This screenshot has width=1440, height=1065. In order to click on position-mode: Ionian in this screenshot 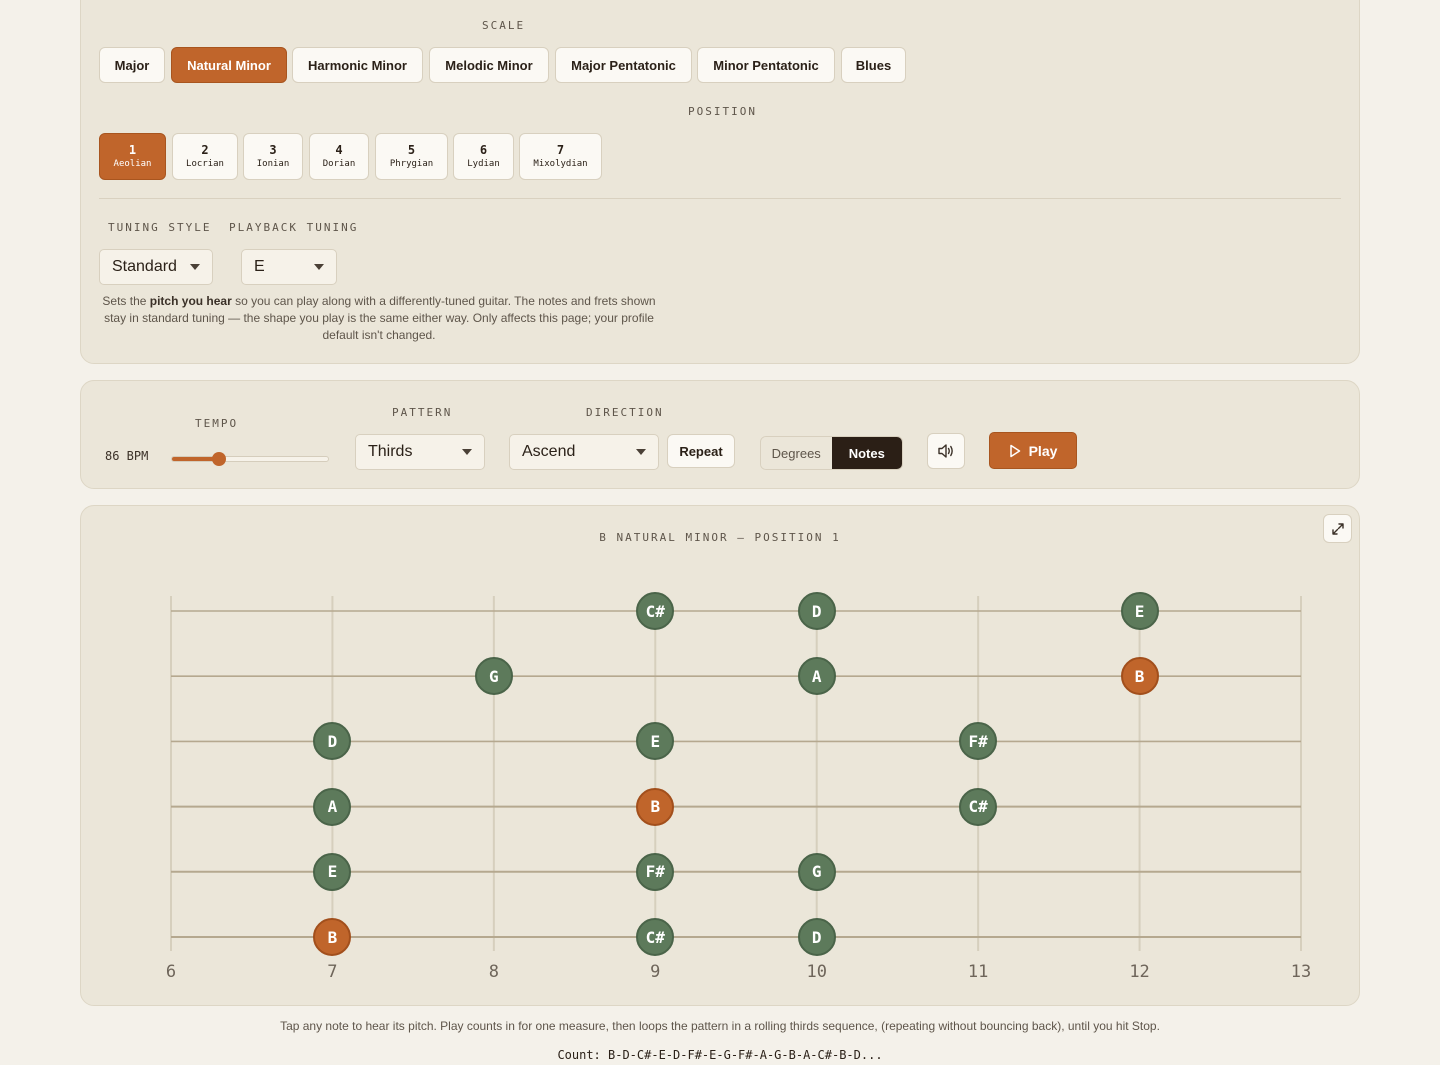, I will do `click(273, 164)`.